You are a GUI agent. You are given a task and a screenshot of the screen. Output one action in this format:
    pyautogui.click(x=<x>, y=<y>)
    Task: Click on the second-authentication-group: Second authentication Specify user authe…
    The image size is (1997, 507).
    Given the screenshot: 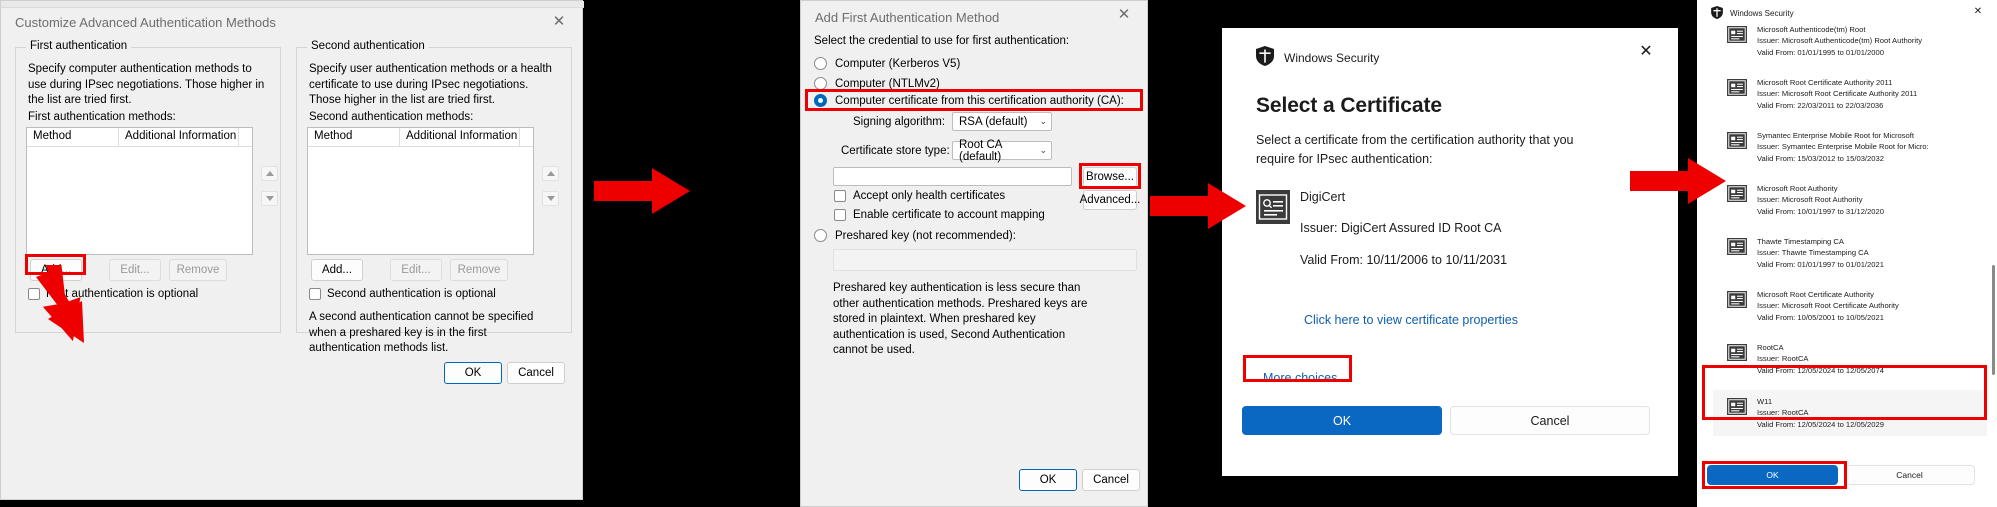 What is the action you would take?
    pyautogui.click(x=434, y=197)
    